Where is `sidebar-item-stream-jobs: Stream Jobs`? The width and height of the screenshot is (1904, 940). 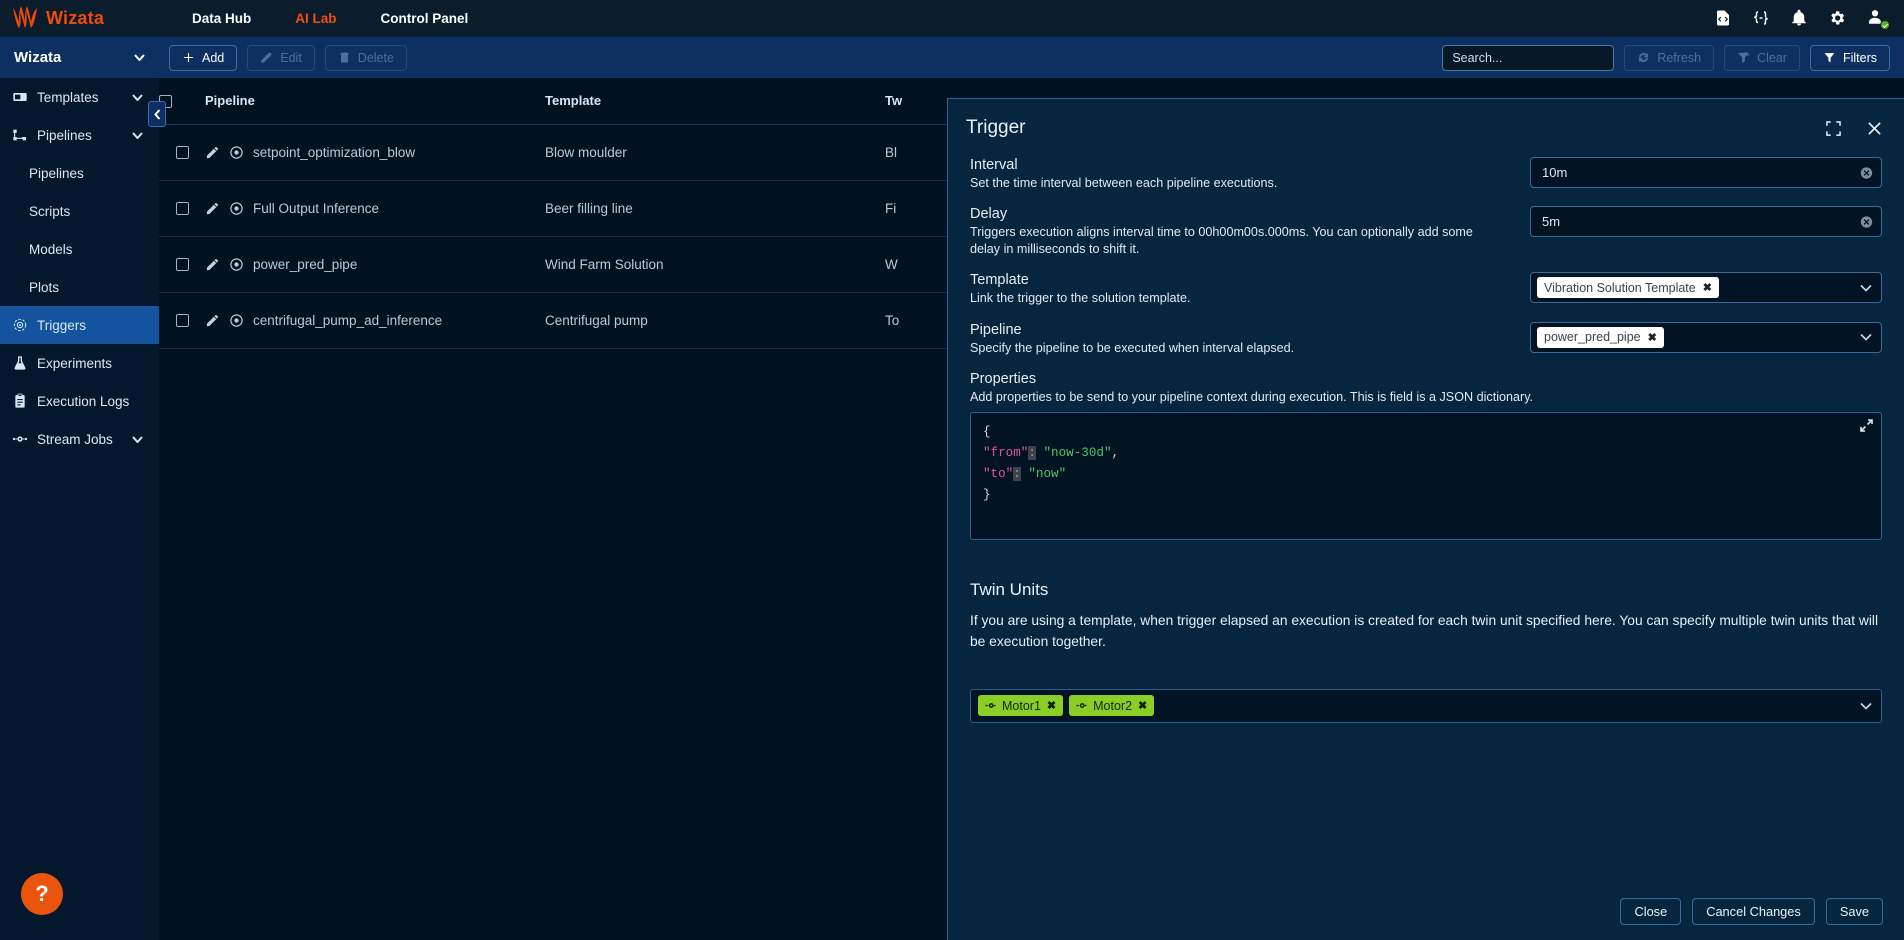
sidebar-item-stream-jobs: Stream Jobs is located at coordinates (79, 439).